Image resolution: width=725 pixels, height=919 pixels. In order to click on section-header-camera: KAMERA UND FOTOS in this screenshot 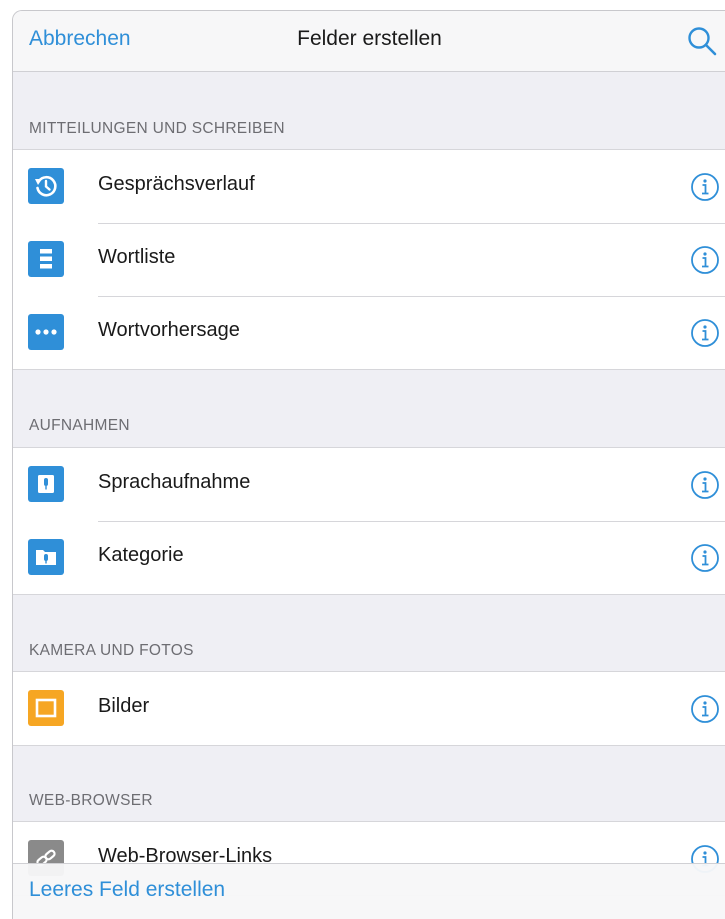, I will do `click(111, 650)`.